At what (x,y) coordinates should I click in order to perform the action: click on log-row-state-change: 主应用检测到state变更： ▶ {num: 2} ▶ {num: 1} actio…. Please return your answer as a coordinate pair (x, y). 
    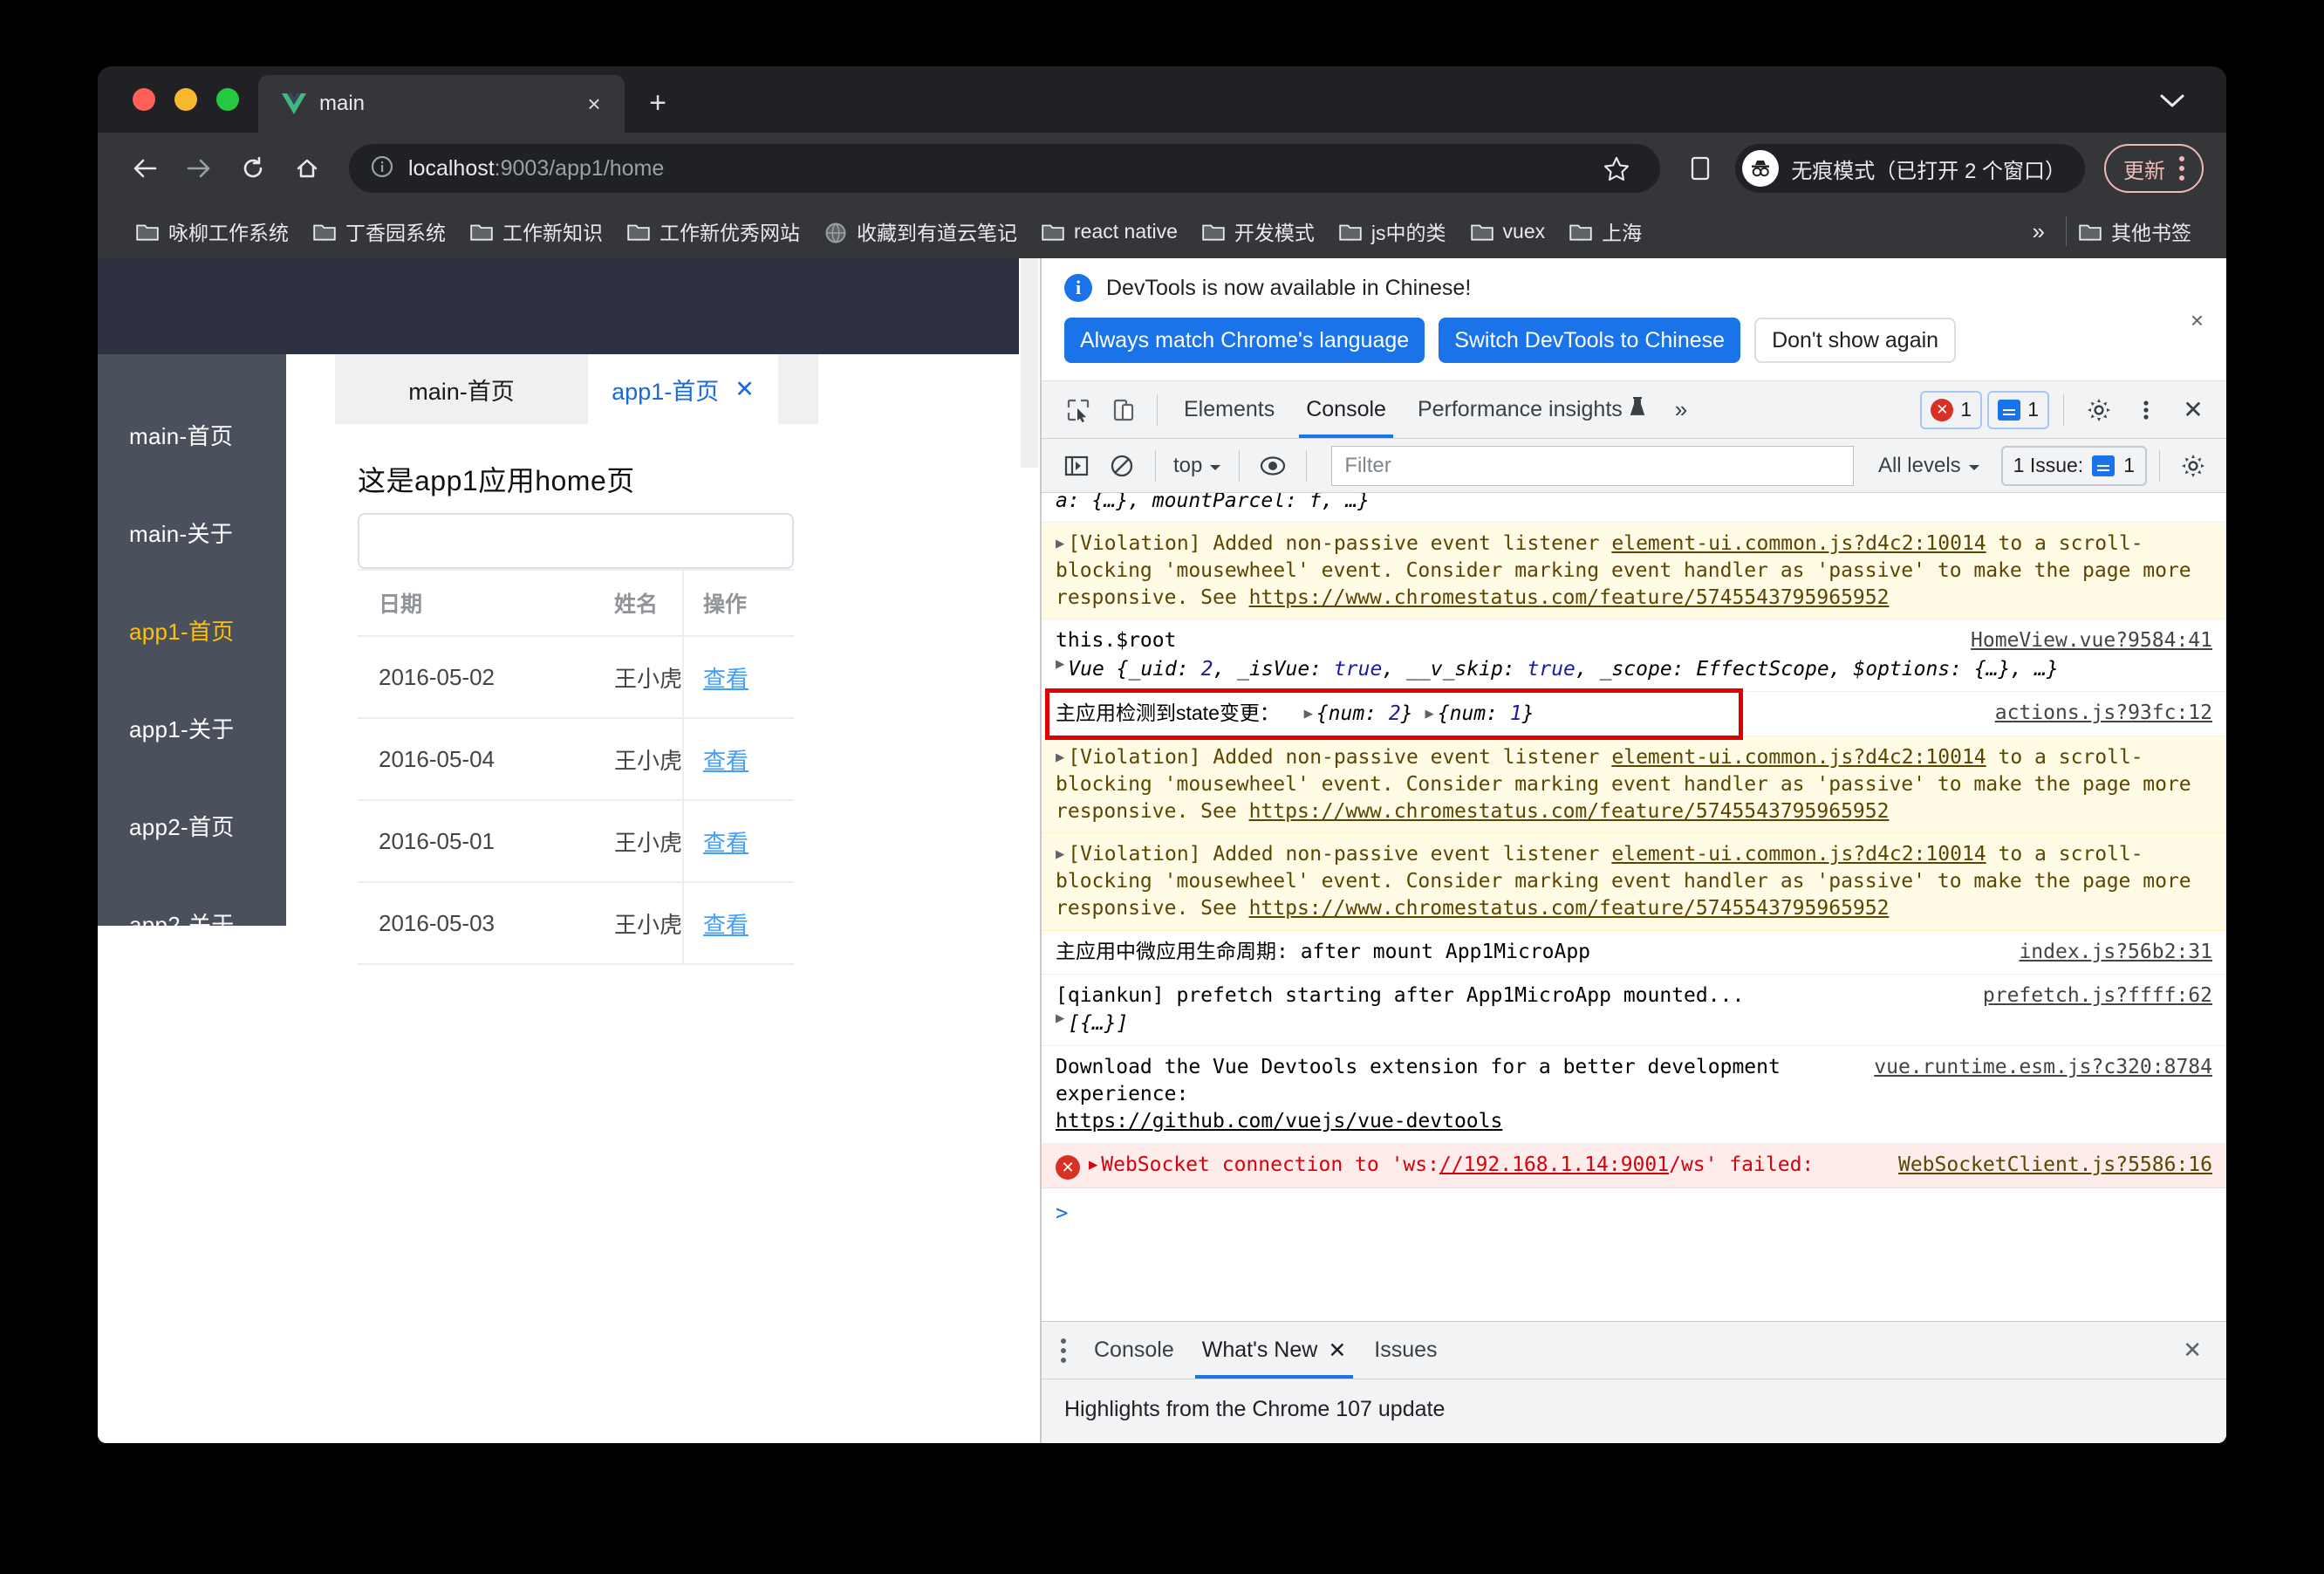
    Looking at the image, I should click on (1634, 714).